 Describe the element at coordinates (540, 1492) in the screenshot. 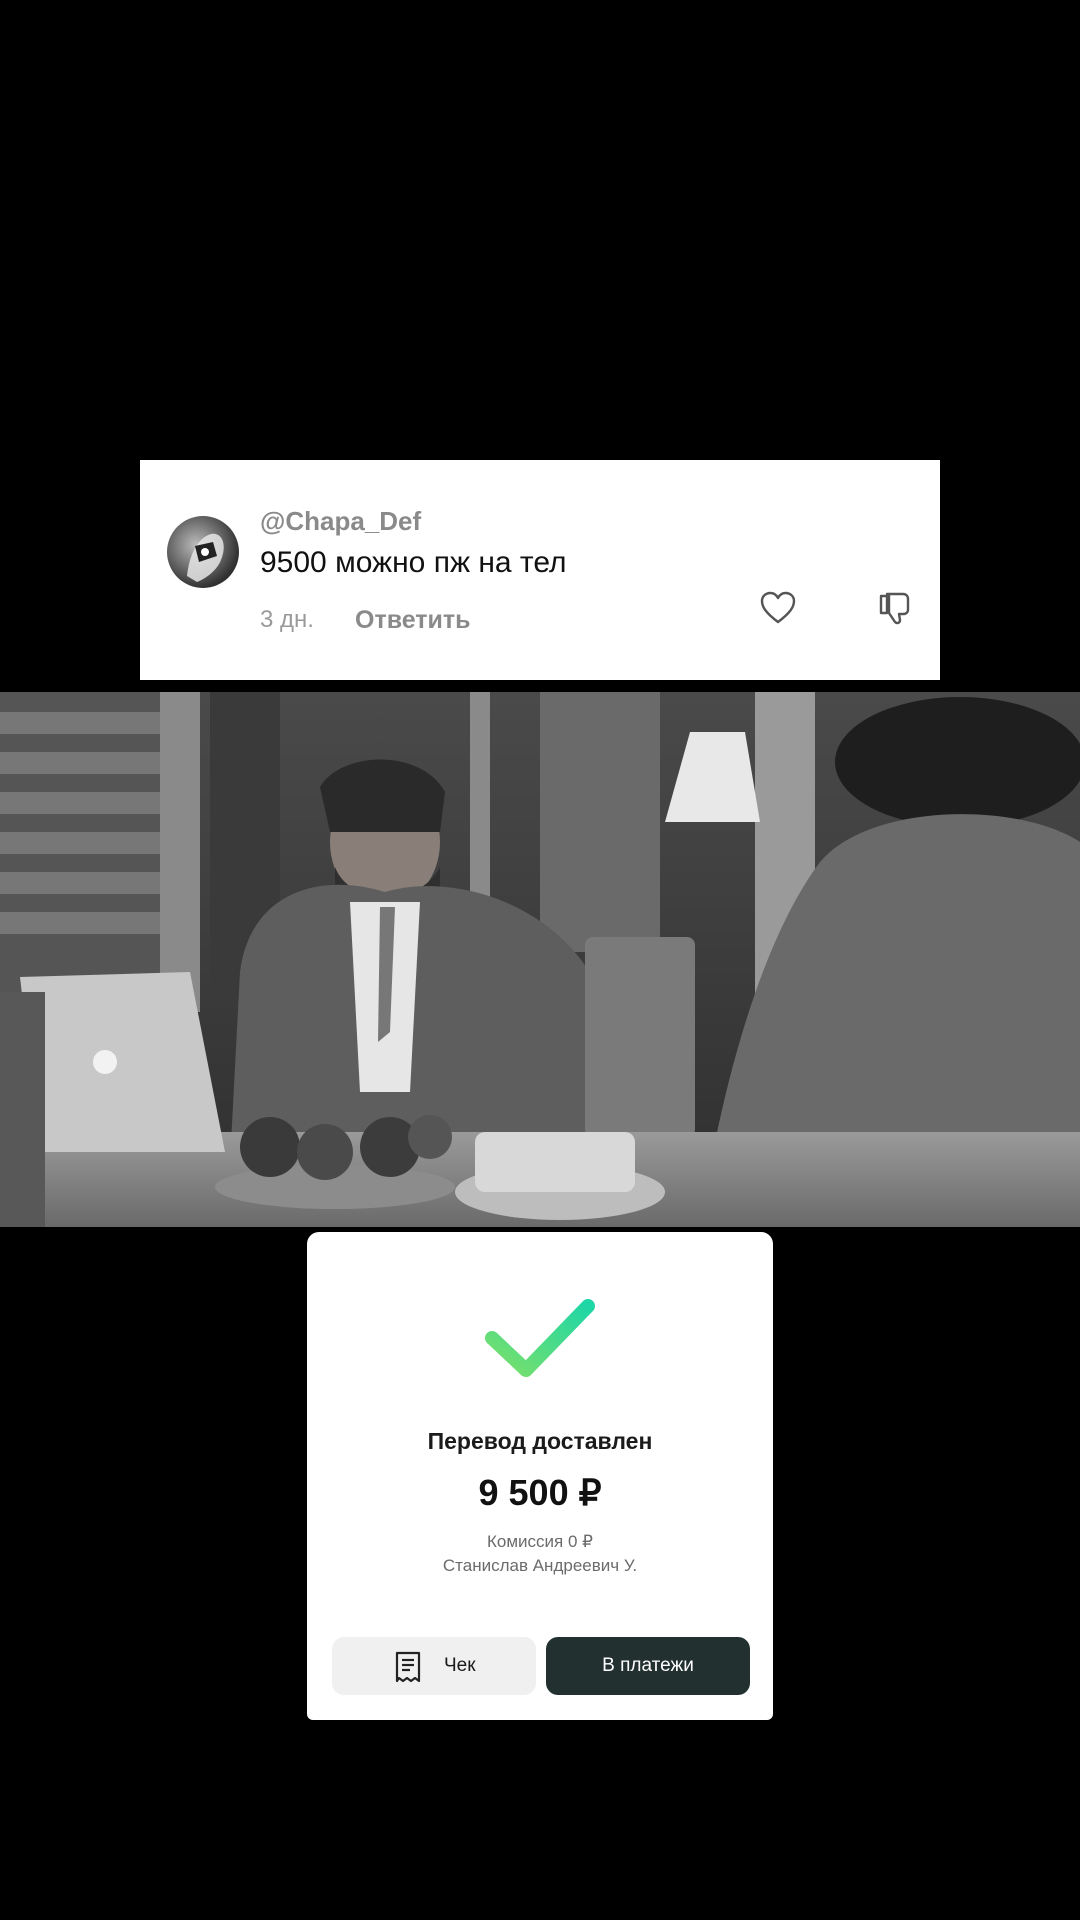

I see `payment-amount: 9 500 ₽` at that location.